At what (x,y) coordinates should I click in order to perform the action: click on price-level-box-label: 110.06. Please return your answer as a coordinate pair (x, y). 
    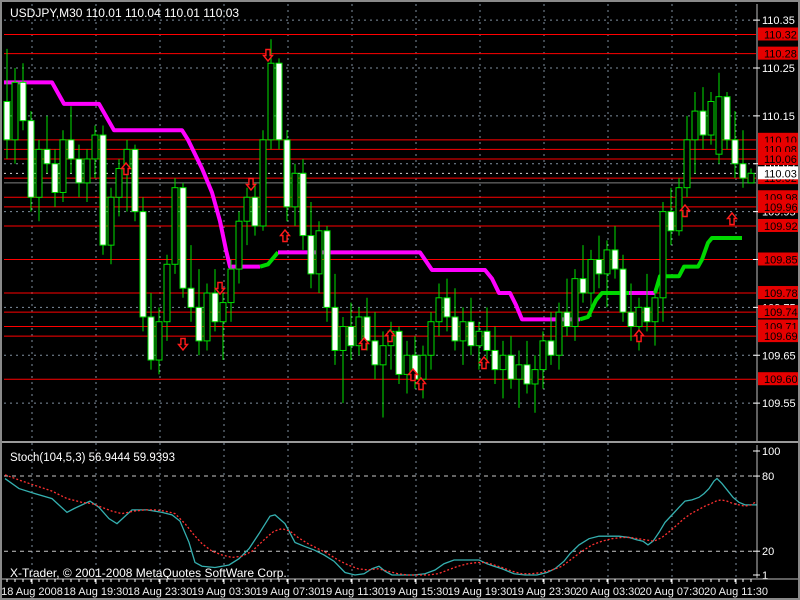
    Looking at the image, I should click on (780, 160).